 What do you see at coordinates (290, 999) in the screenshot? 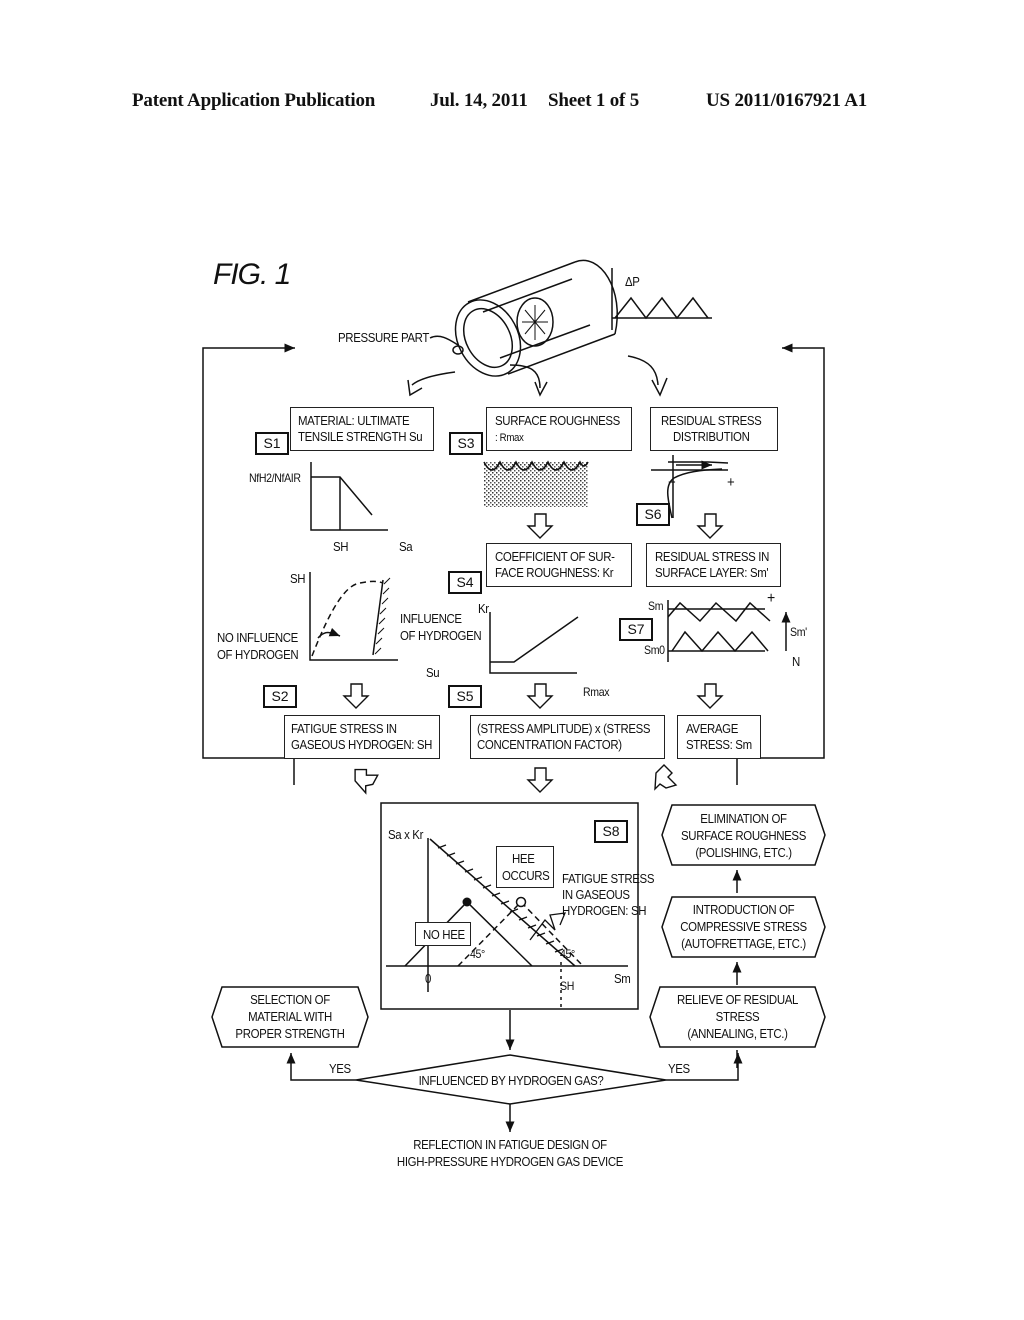
I see `selection-line1: SELECTION OF` at bounding box center [290, 999].